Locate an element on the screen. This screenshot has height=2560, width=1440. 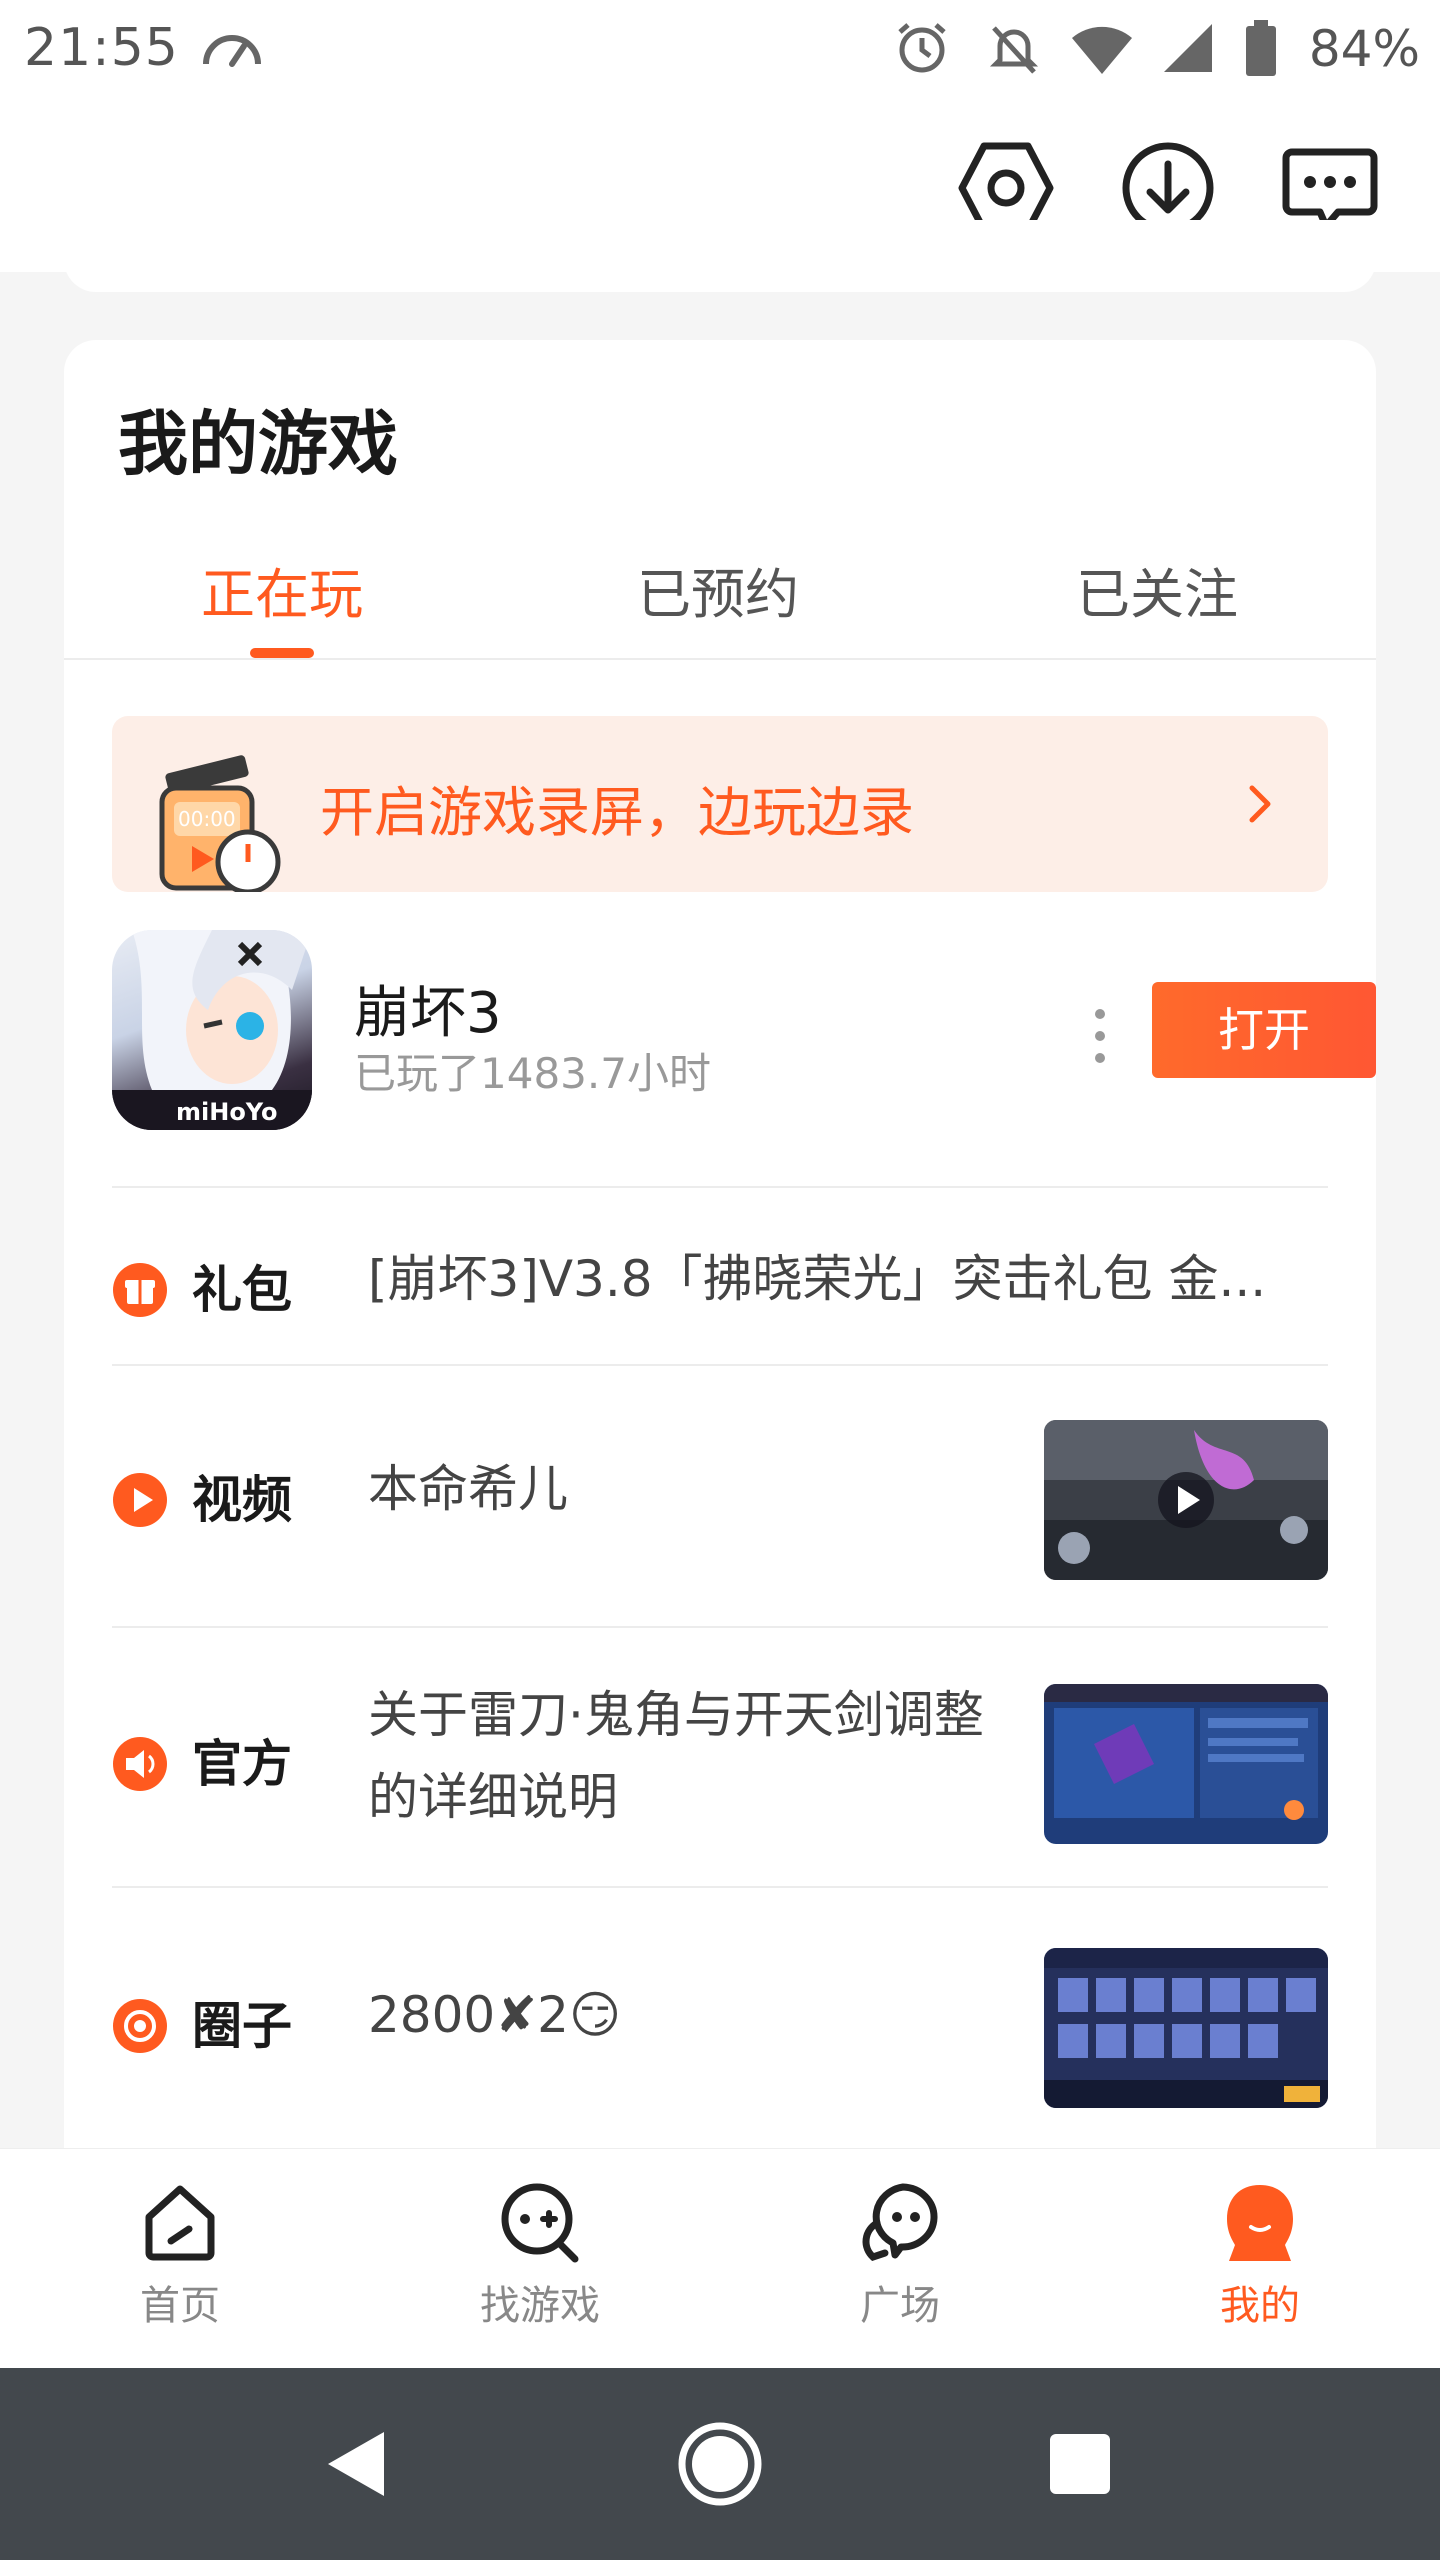
home-icon is located at coordinates (180, 2223).